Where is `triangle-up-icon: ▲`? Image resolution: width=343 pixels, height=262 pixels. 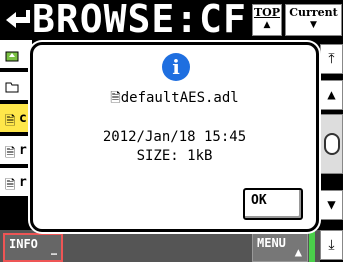 triangle-up-icon: ▲ is located at coordinates (298, 252).